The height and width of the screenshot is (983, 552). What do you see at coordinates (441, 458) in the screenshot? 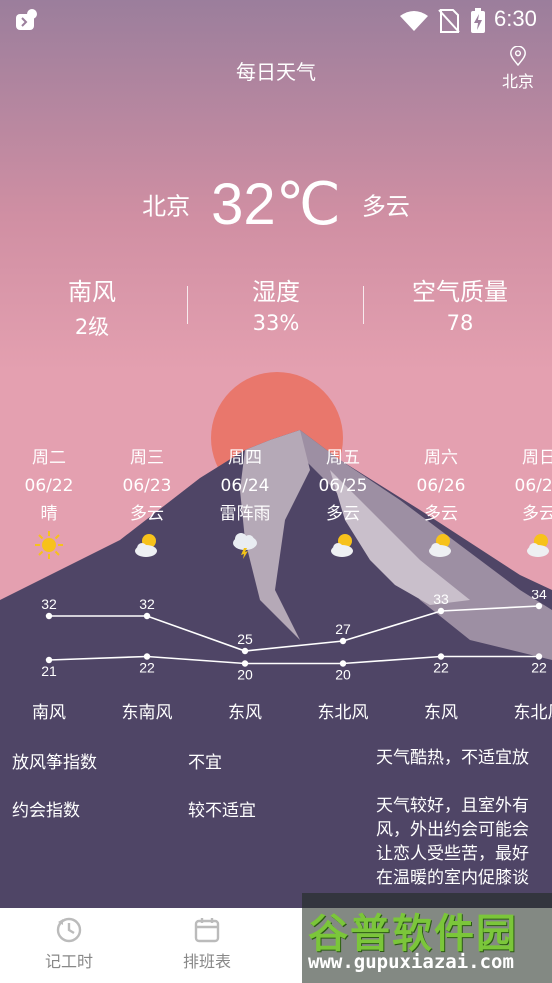
I see `forecast-day: 周六` at bounding box center [441, 458].